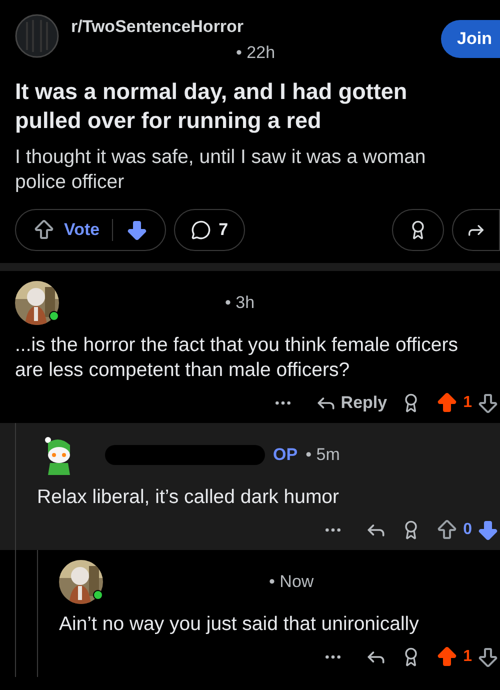 This screenshot has height=690, width=500. What do you see at coordinates (210, 230) in the screenshot?
I see `comments-button: 7` at bounding box center [210, 230].